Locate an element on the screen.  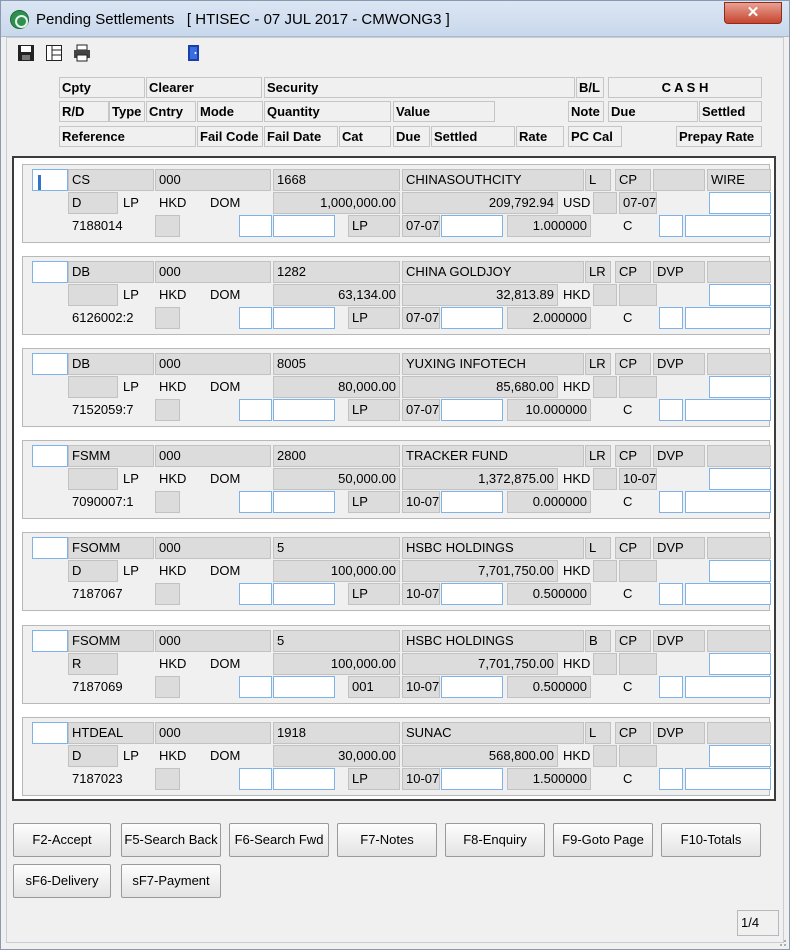
rd-field: D is located at coordinates (93, 203).